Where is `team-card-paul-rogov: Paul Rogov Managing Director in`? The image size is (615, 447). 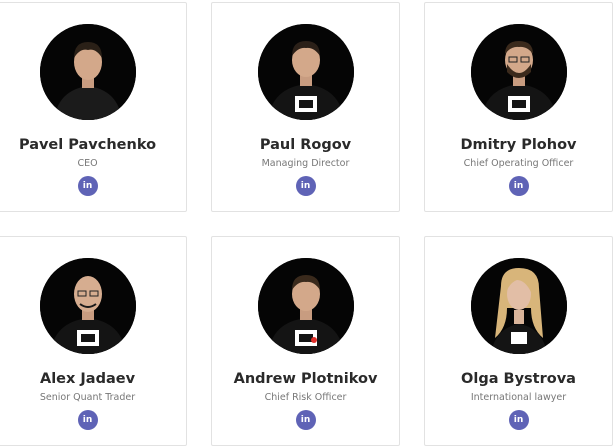
team-card-paul-rogov: Paul Rogov Managing Director in is located at coordinates (305, 107).